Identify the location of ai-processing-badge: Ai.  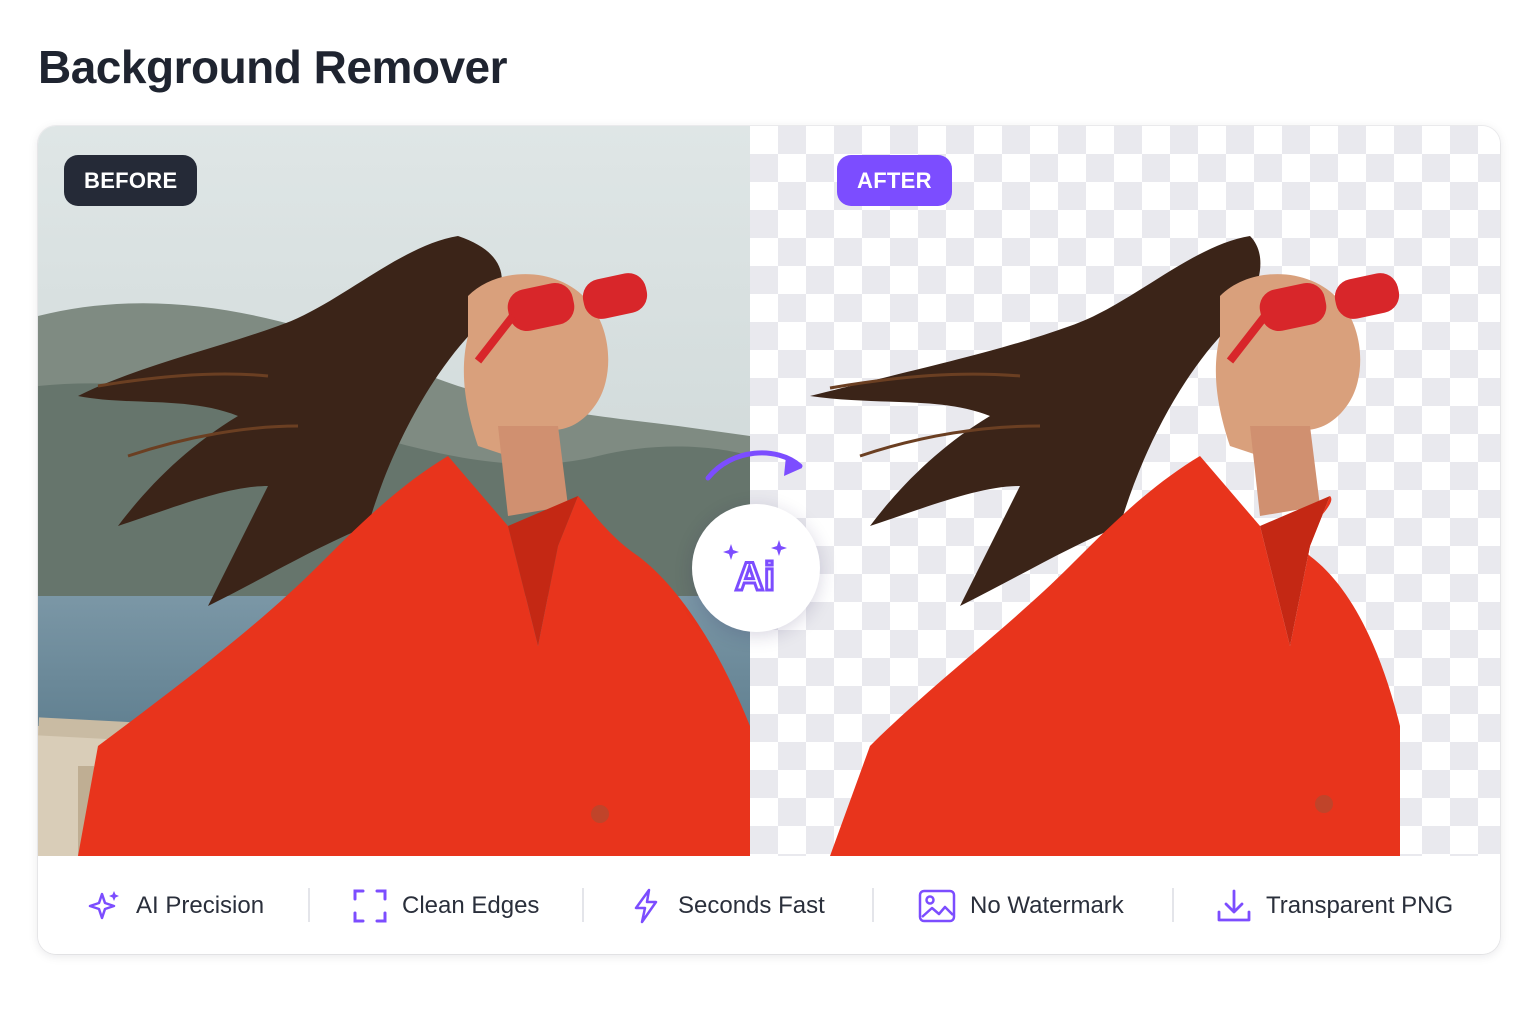
(756, 568).